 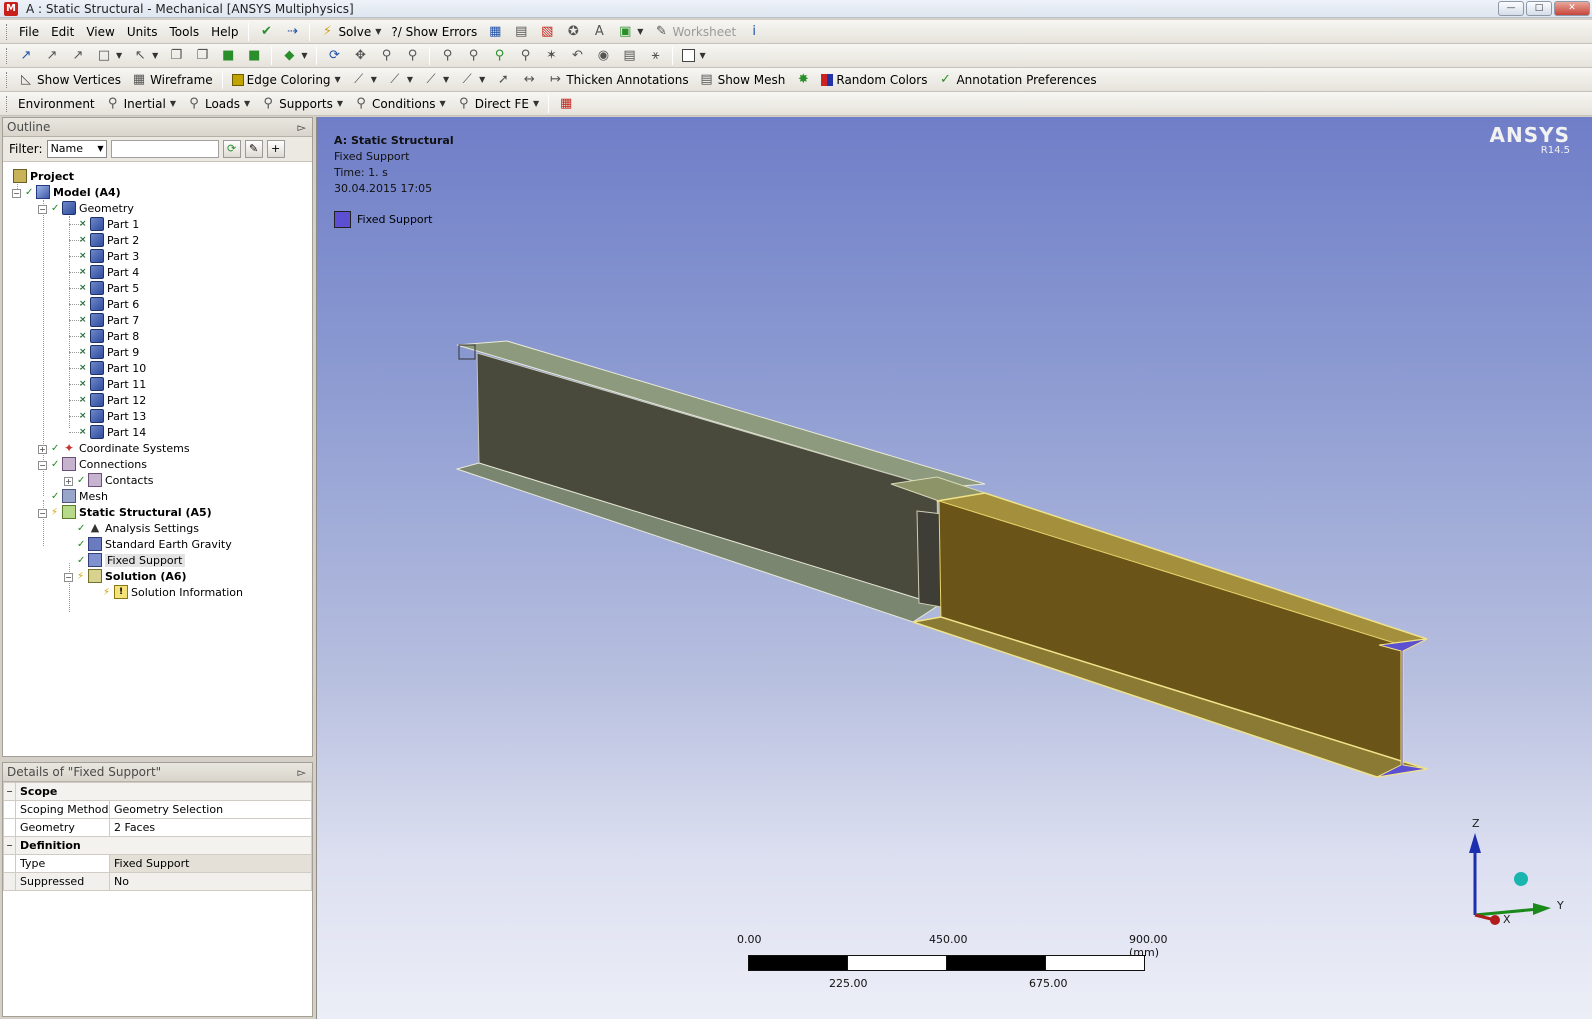 I want to click on body-select-button: ❐, so click(x=176, y=56).